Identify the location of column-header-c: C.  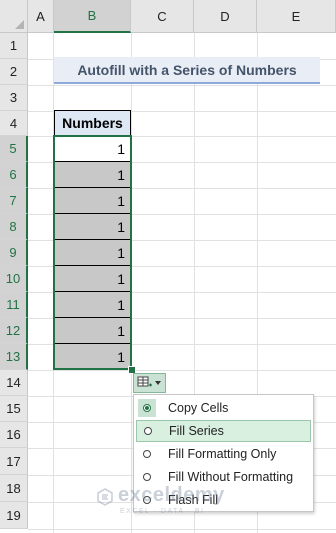
(162, 16).